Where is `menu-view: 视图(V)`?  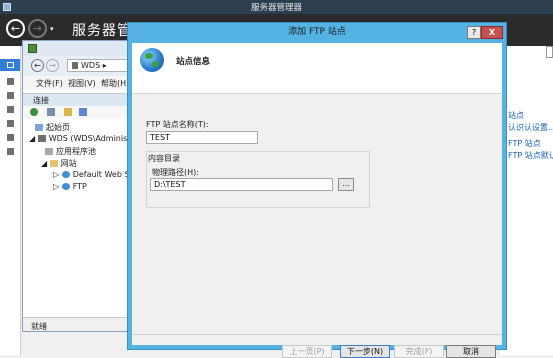 menu-view: 视图(V) is located at coordinates (82, 83).